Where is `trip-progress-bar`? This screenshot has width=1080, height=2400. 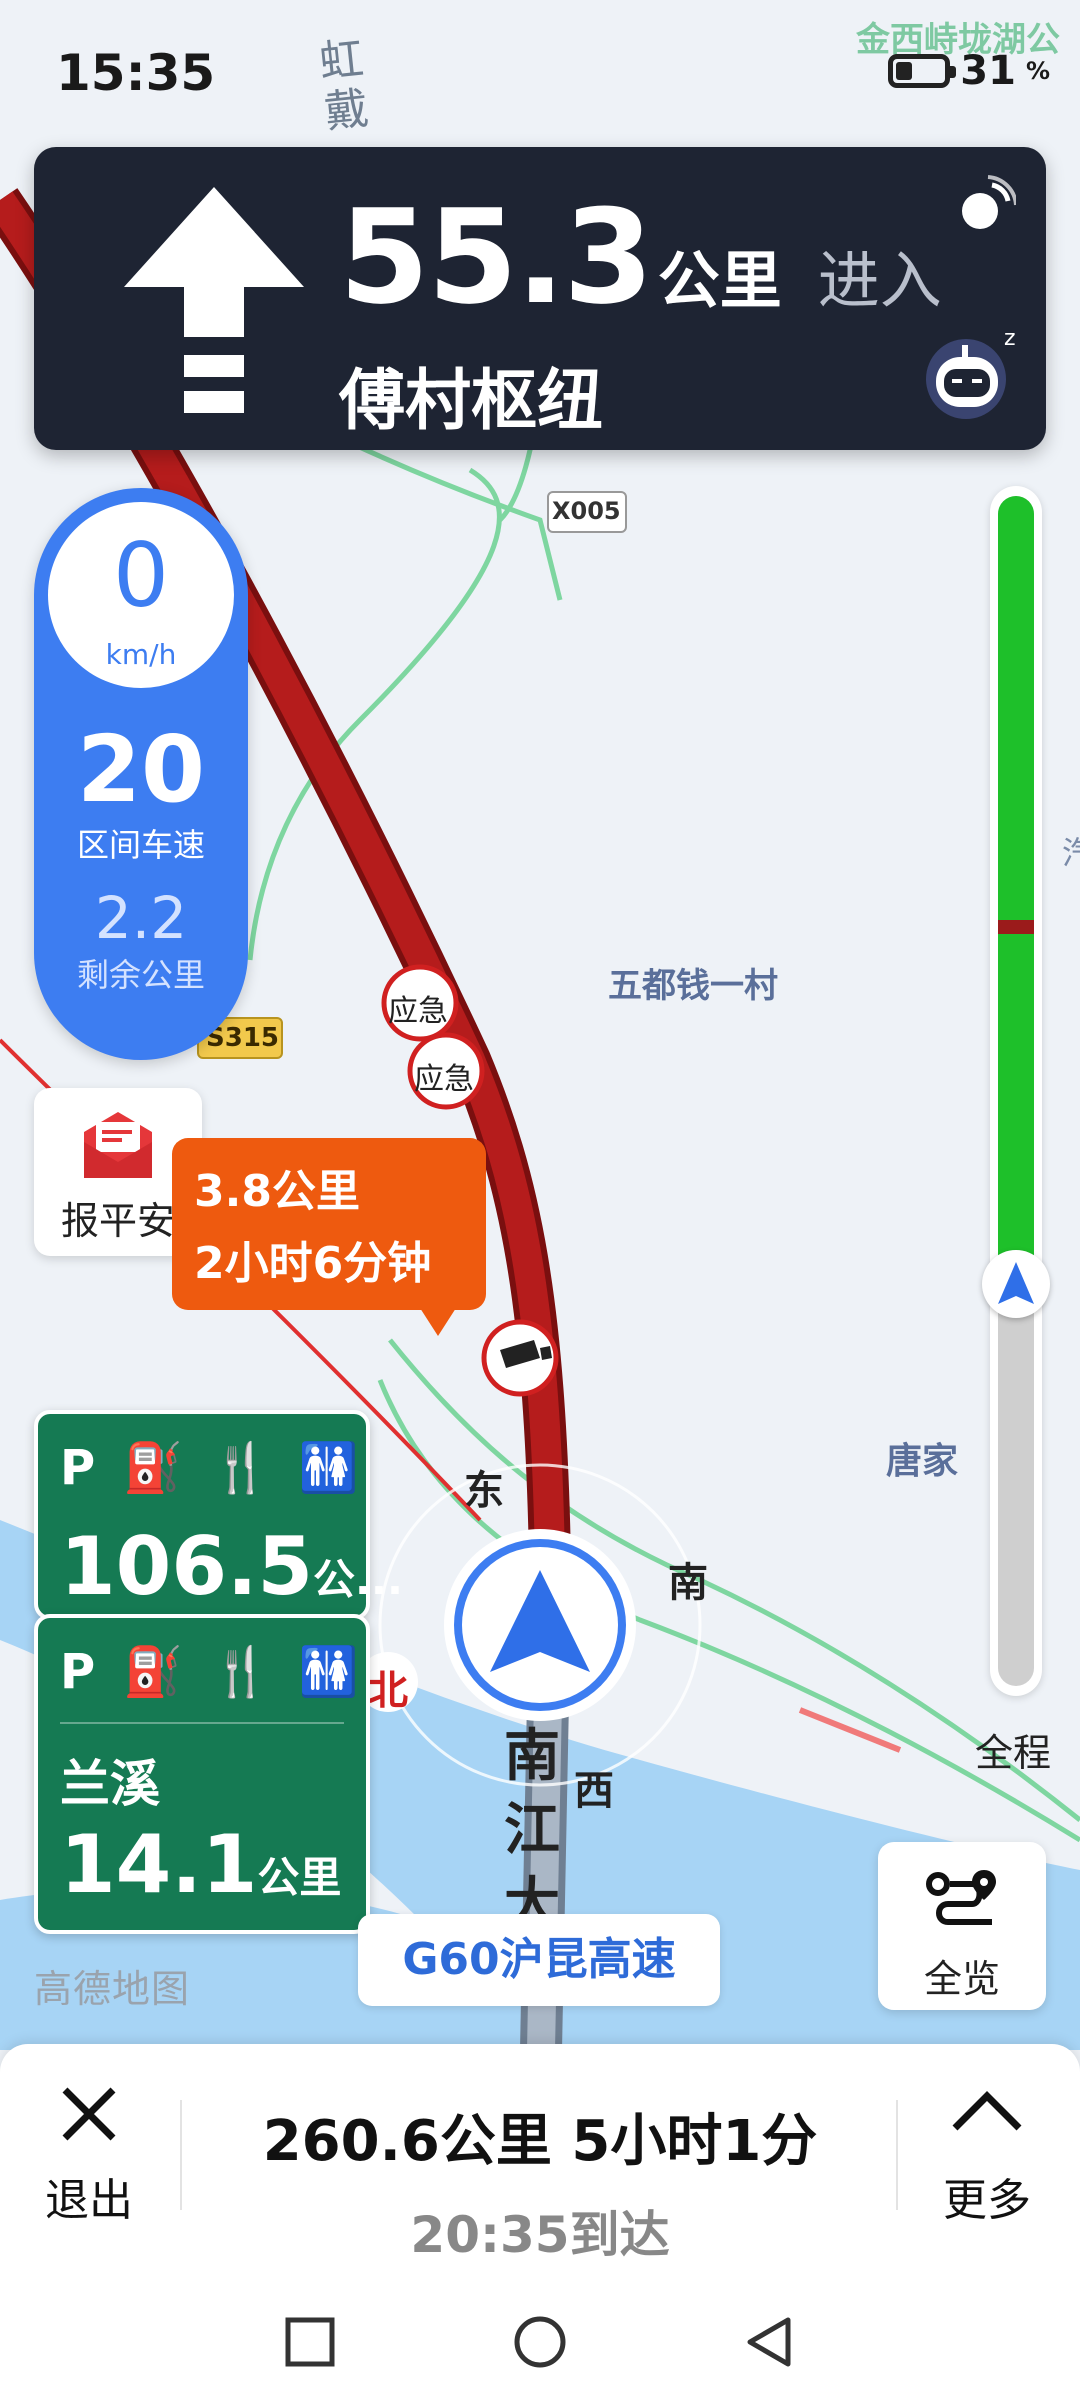
trip-progress-bar is located at coordinates (1016, 1091).